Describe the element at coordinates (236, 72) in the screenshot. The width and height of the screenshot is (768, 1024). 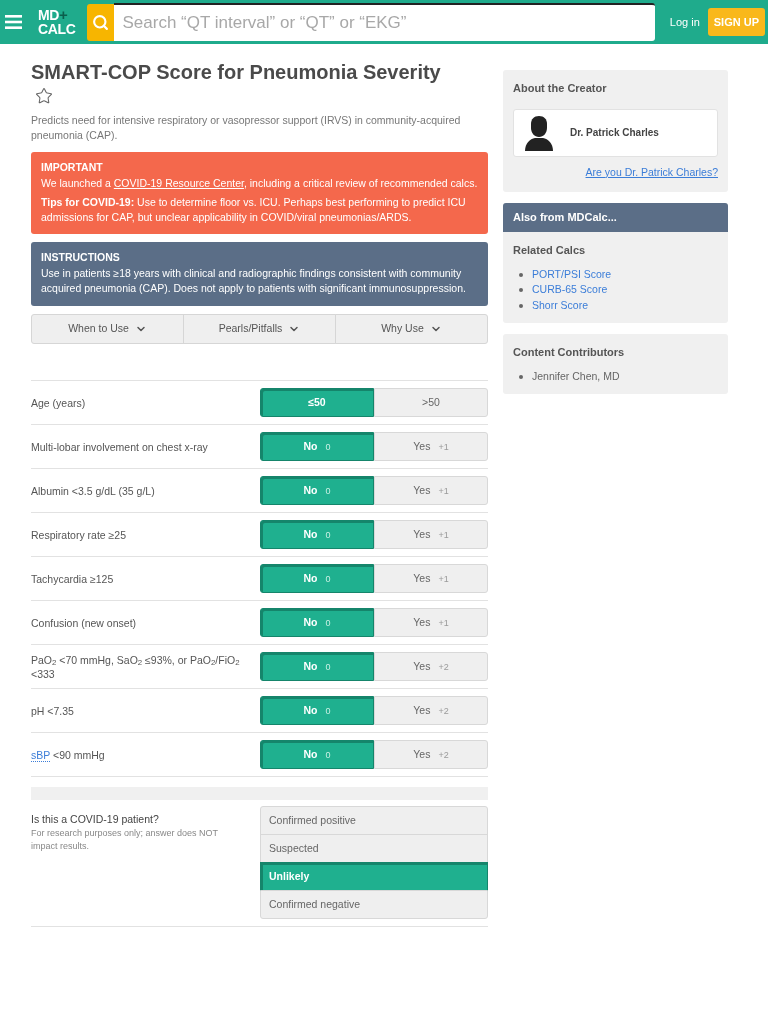
I see `page-title: SMART-COP Score for Pneumonia Severity` at that location.